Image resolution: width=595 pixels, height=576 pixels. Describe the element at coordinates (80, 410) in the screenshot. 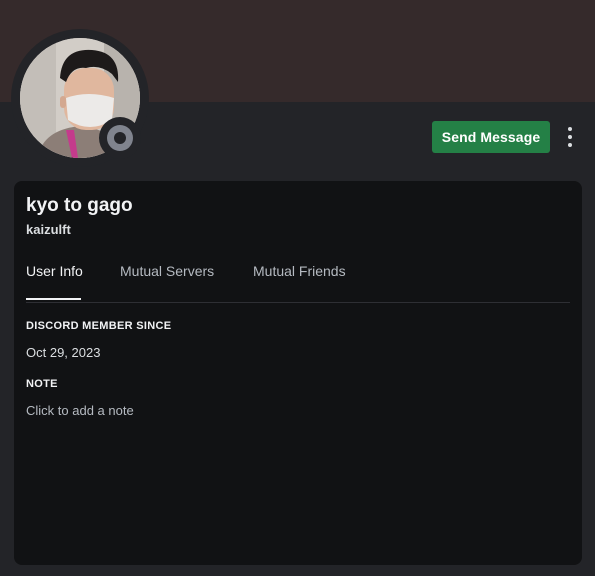

I see `note-input: Click to add a note` at that location.